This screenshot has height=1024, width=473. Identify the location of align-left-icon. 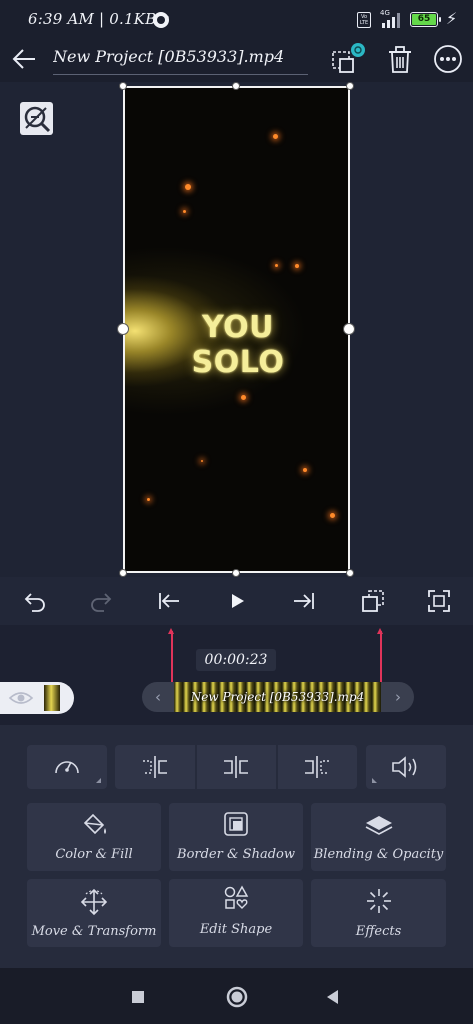
(155, 767).